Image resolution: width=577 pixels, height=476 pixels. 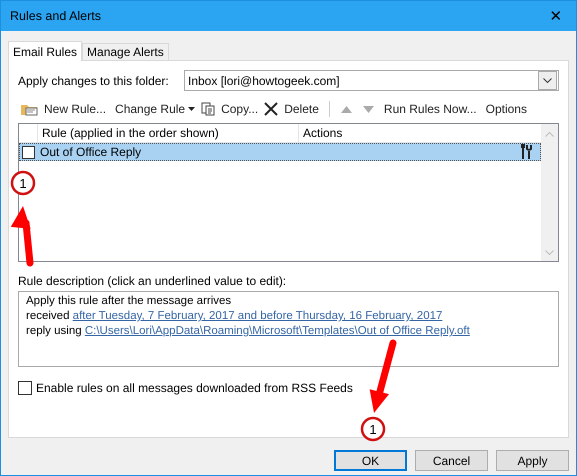 I want to click on x-icon, so click(x=271, y=109).